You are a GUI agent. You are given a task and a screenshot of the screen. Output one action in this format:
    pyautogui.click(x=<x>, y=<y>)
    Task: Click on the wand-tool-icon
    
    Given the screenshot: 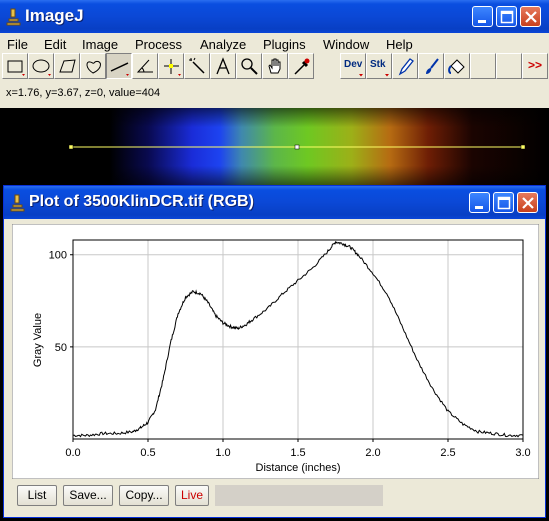 What is the action you would take?
    pyautogui.click(x=197, y=65)
    